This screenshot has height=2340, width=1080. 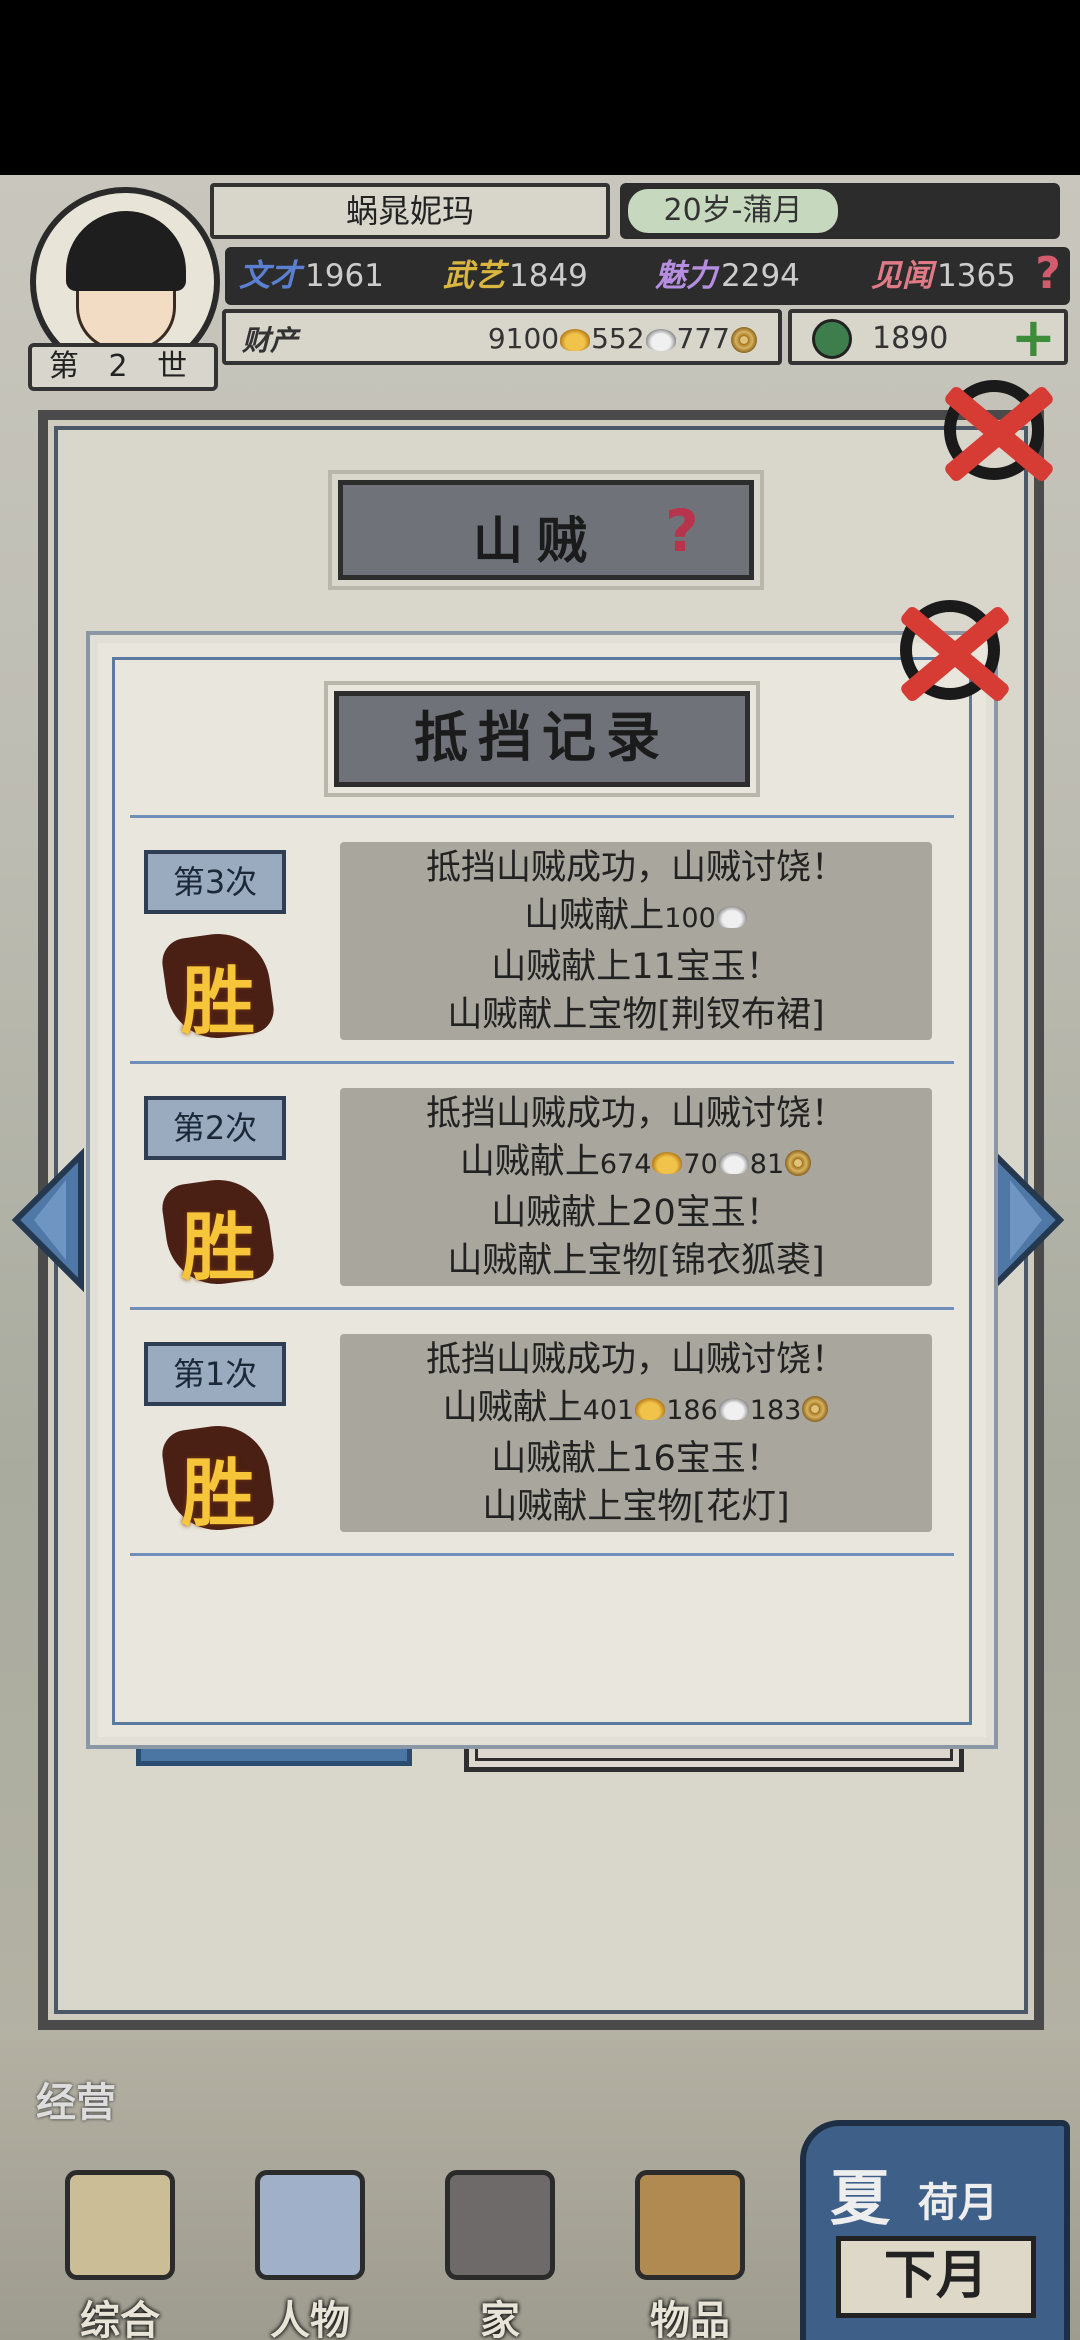 I want to click on records-end-divider, so click(x=542, y=1554).